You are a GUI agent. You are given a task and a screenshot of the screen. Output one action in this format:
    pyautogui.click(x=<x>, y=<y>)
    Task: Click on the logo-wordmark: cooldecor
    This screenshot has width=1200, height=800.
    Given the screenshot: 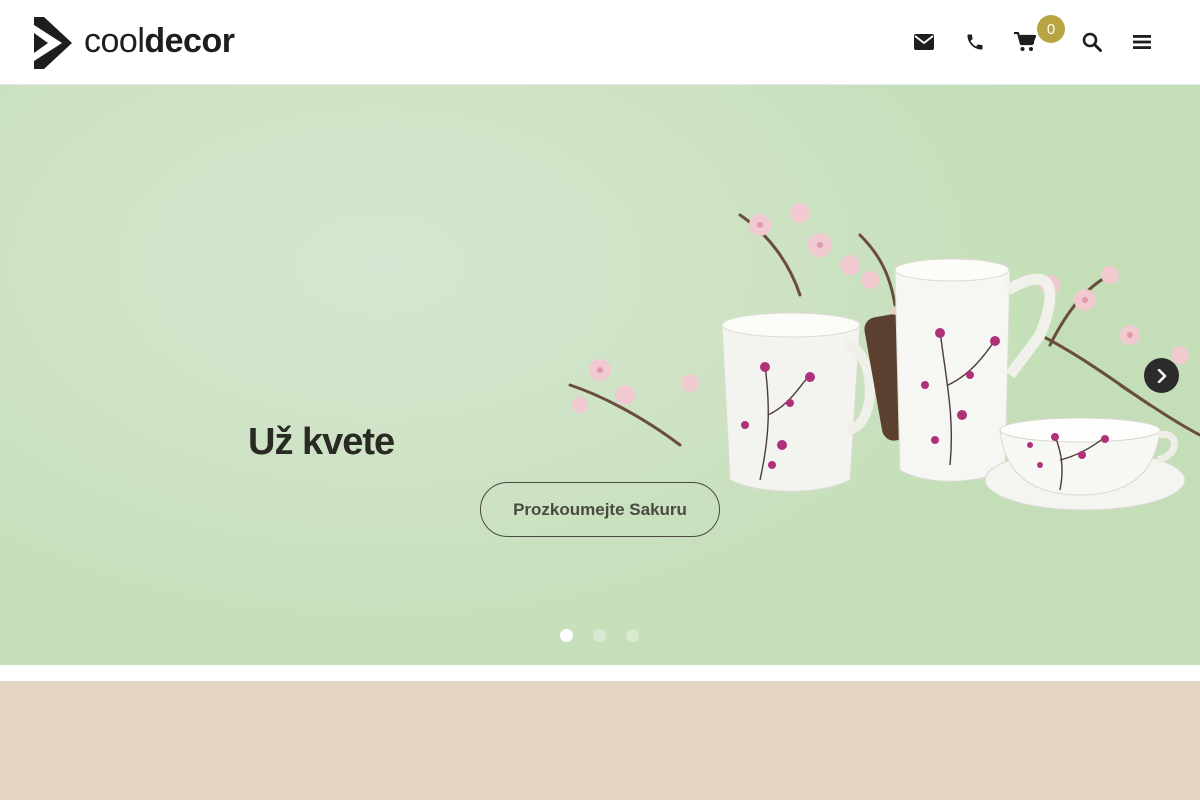 What is the action you would take?
    pyautogui.click(x=159, y=41)
    